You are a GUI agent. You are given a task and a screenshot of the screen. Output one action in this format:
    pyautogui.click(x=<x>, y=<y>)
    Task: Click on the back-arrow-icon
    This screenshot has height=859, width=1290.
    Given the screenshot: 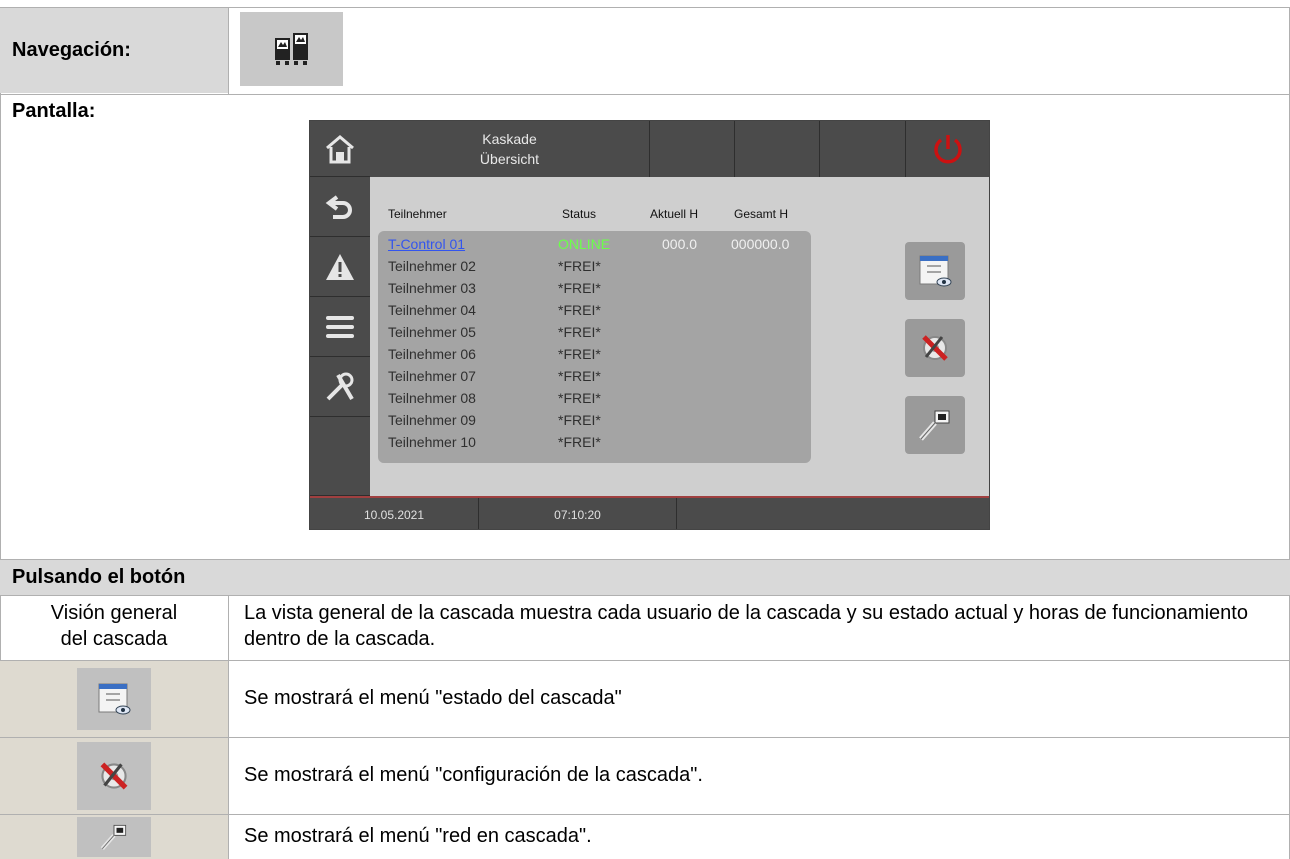 What is the action you would take?
    pyautogui.click(x=338, y=206)
    